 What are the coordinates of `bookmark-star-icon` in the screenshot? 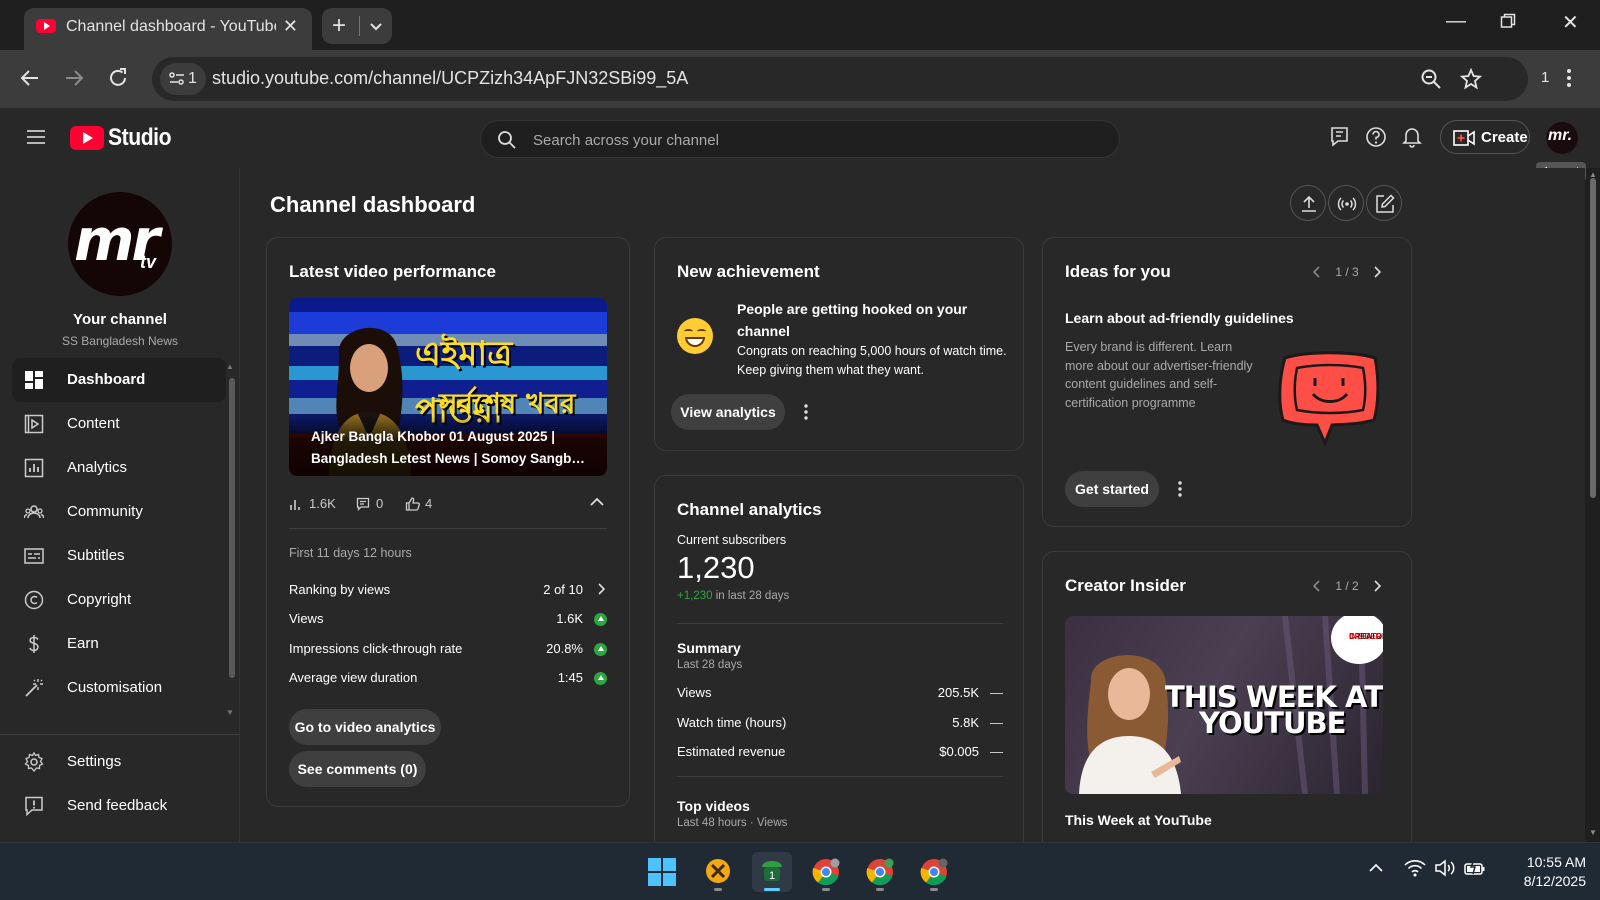 It's located at (1471, 79).